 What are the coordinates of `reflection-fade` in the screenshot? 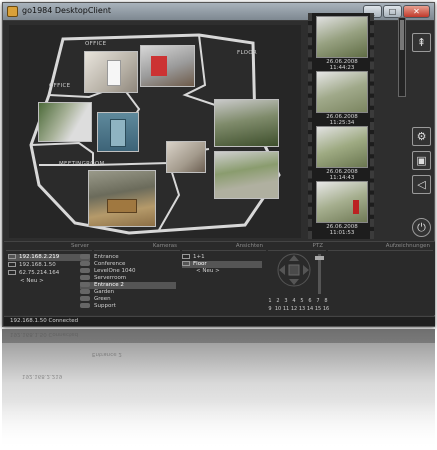 It's located at (218, 425).